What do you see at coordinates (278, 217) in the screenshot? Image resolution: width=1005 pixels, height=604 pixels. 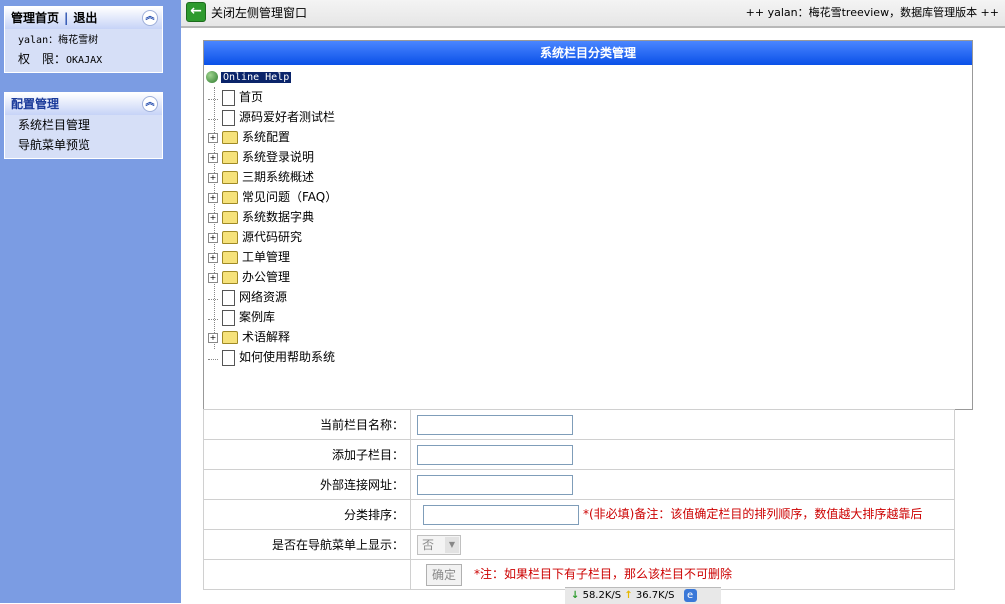 I see `tree-node-label: 系统数据字典` at bounding box center [278, 217].